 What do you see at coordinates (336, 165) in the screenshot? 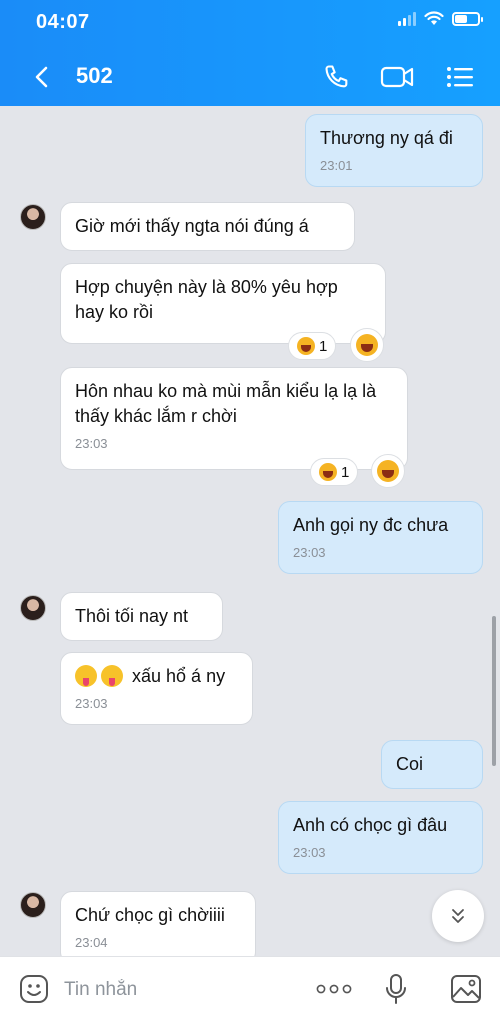
I see `message-time: 23:01` at bounding box center [336, 165].